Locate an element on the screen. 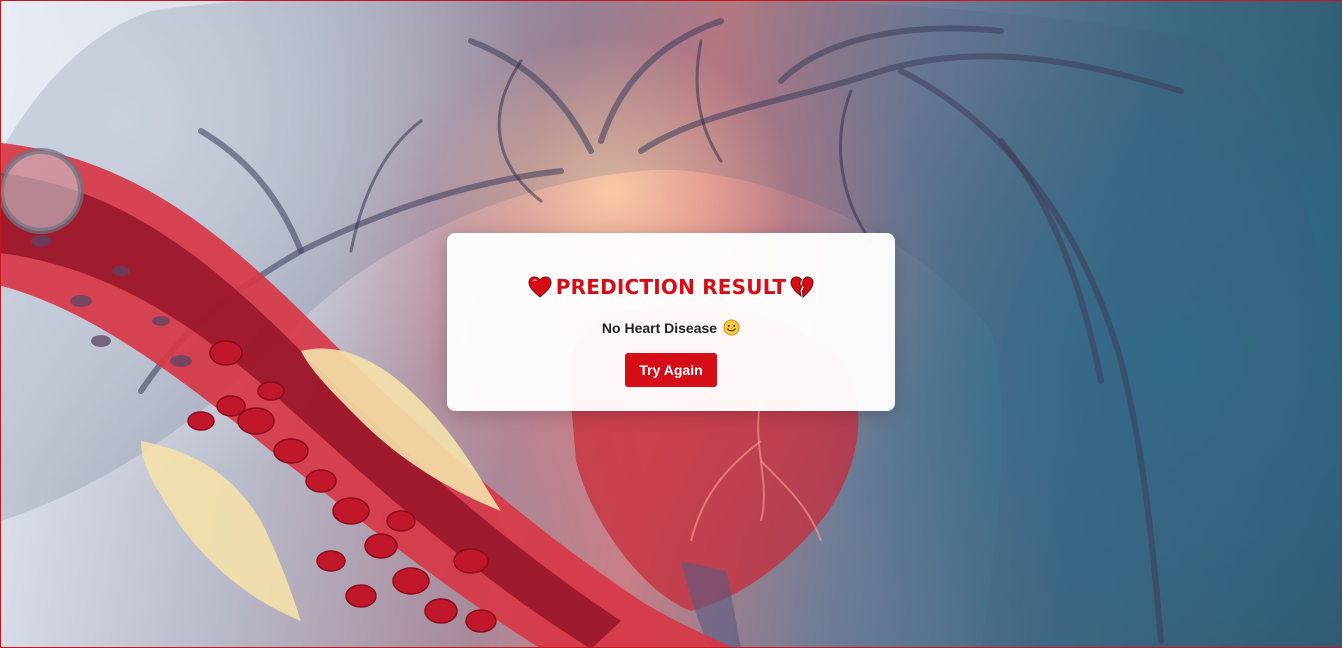 This screenshot has width=1342, height=648. result-message: No Heart Disease is located at coordinates (659, 327).